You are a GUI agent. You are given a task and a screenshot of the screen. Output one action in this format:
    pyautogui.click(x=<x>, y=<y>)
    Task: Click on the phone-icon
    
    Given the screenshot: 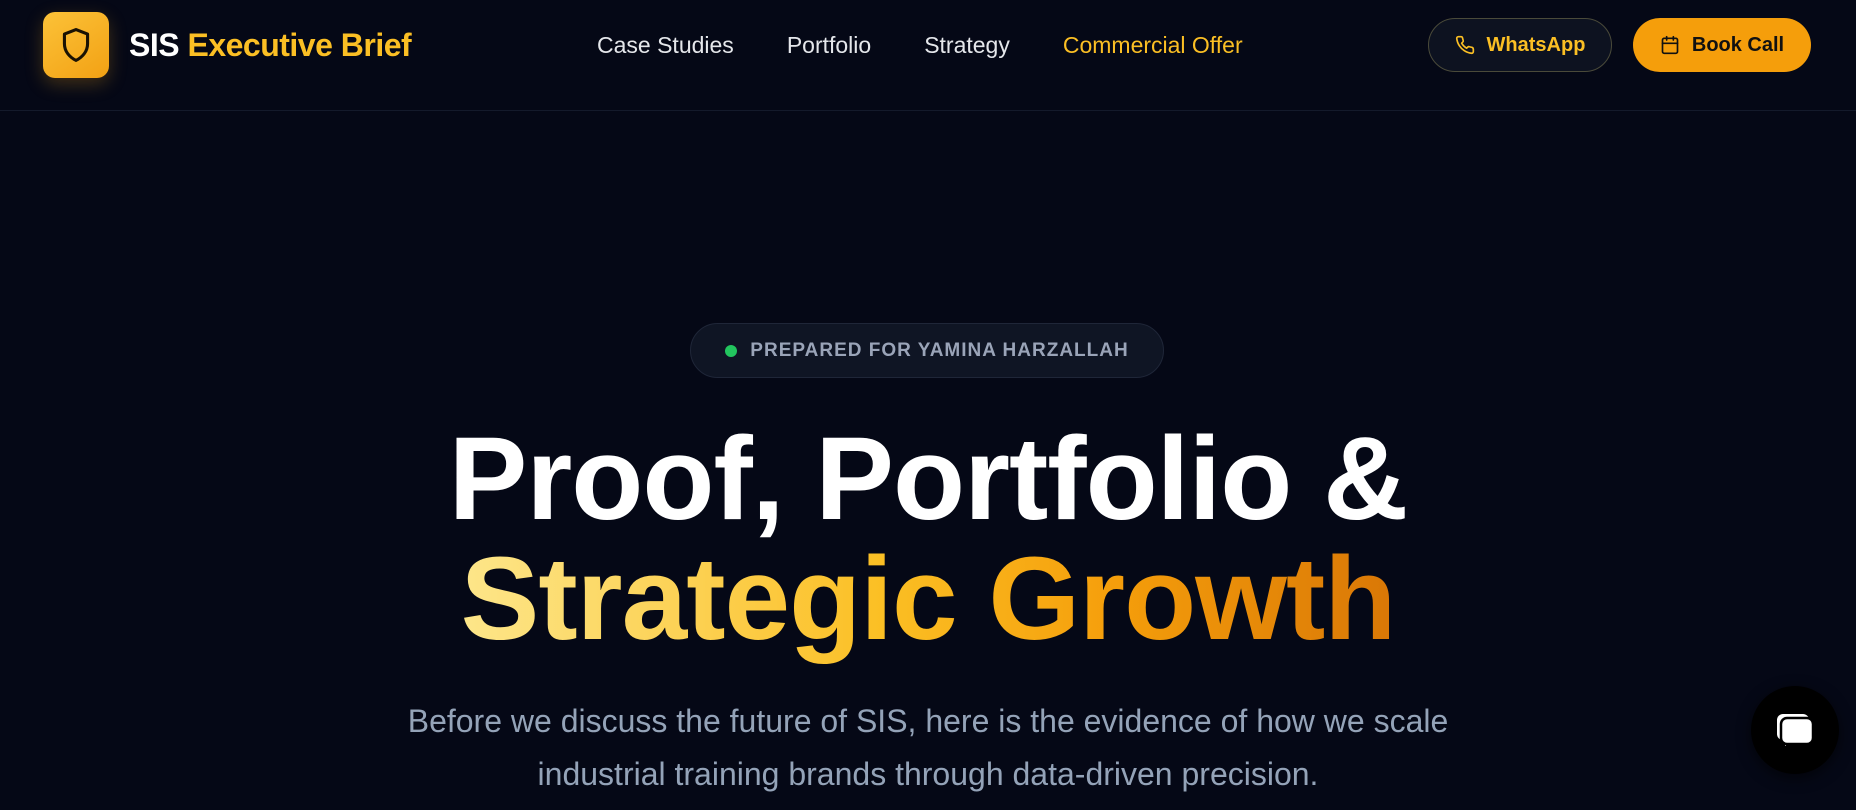 What is the action you would take?
    pyautogui.click(x=1464, y=45)
    